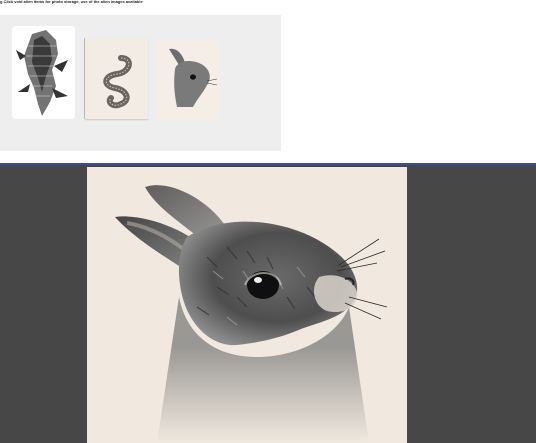 This screenshot has height=443, width=536. I want to click on thumbnail-worm, so click(116, 78).